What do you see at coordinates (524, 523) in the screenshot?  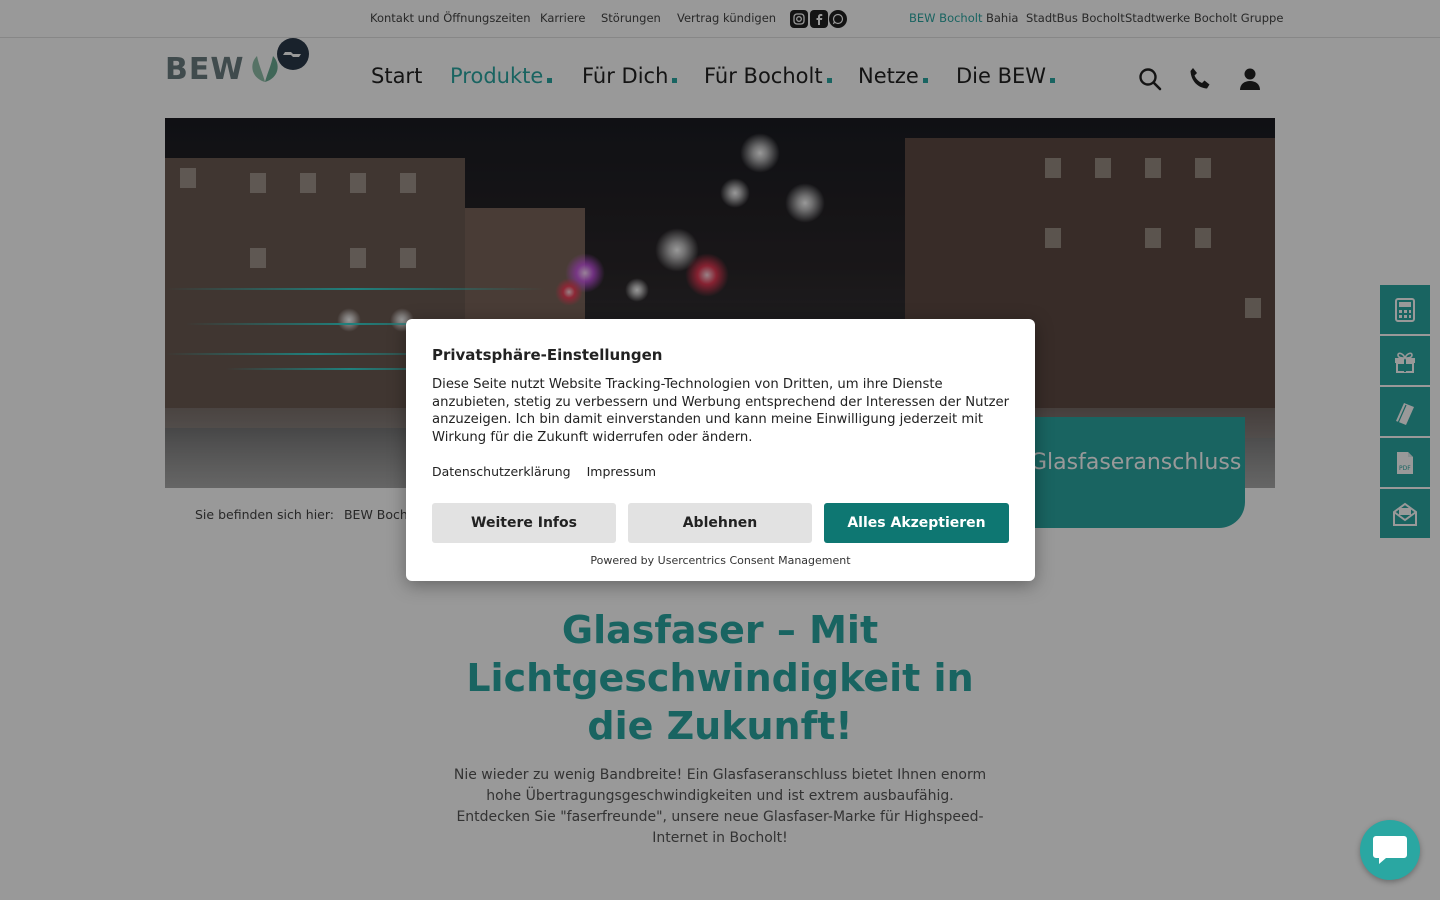 I see `more-info-button: Weitere Infos` at bounding box center [524, 523].